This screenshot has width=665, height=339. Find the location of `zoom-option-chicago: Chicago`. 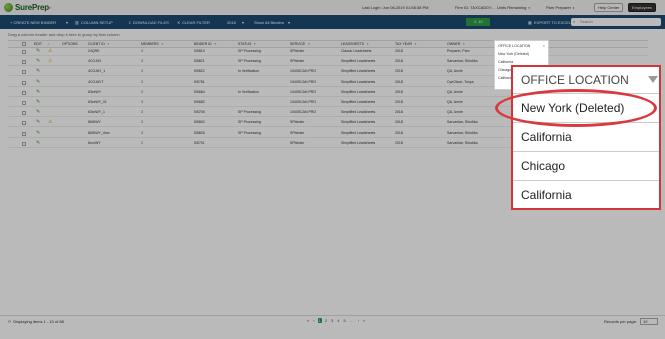

zoom-option-chicago: Chicago is located at coordinates (586, 165).